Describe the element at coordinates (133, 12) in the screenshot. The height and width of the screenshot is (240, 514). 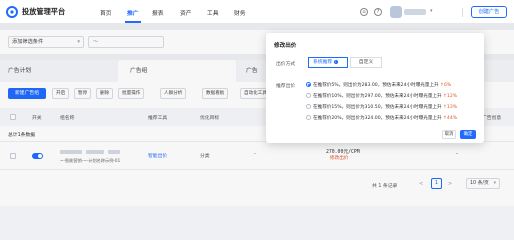
I see `nav-promotion: 推广` at that location.